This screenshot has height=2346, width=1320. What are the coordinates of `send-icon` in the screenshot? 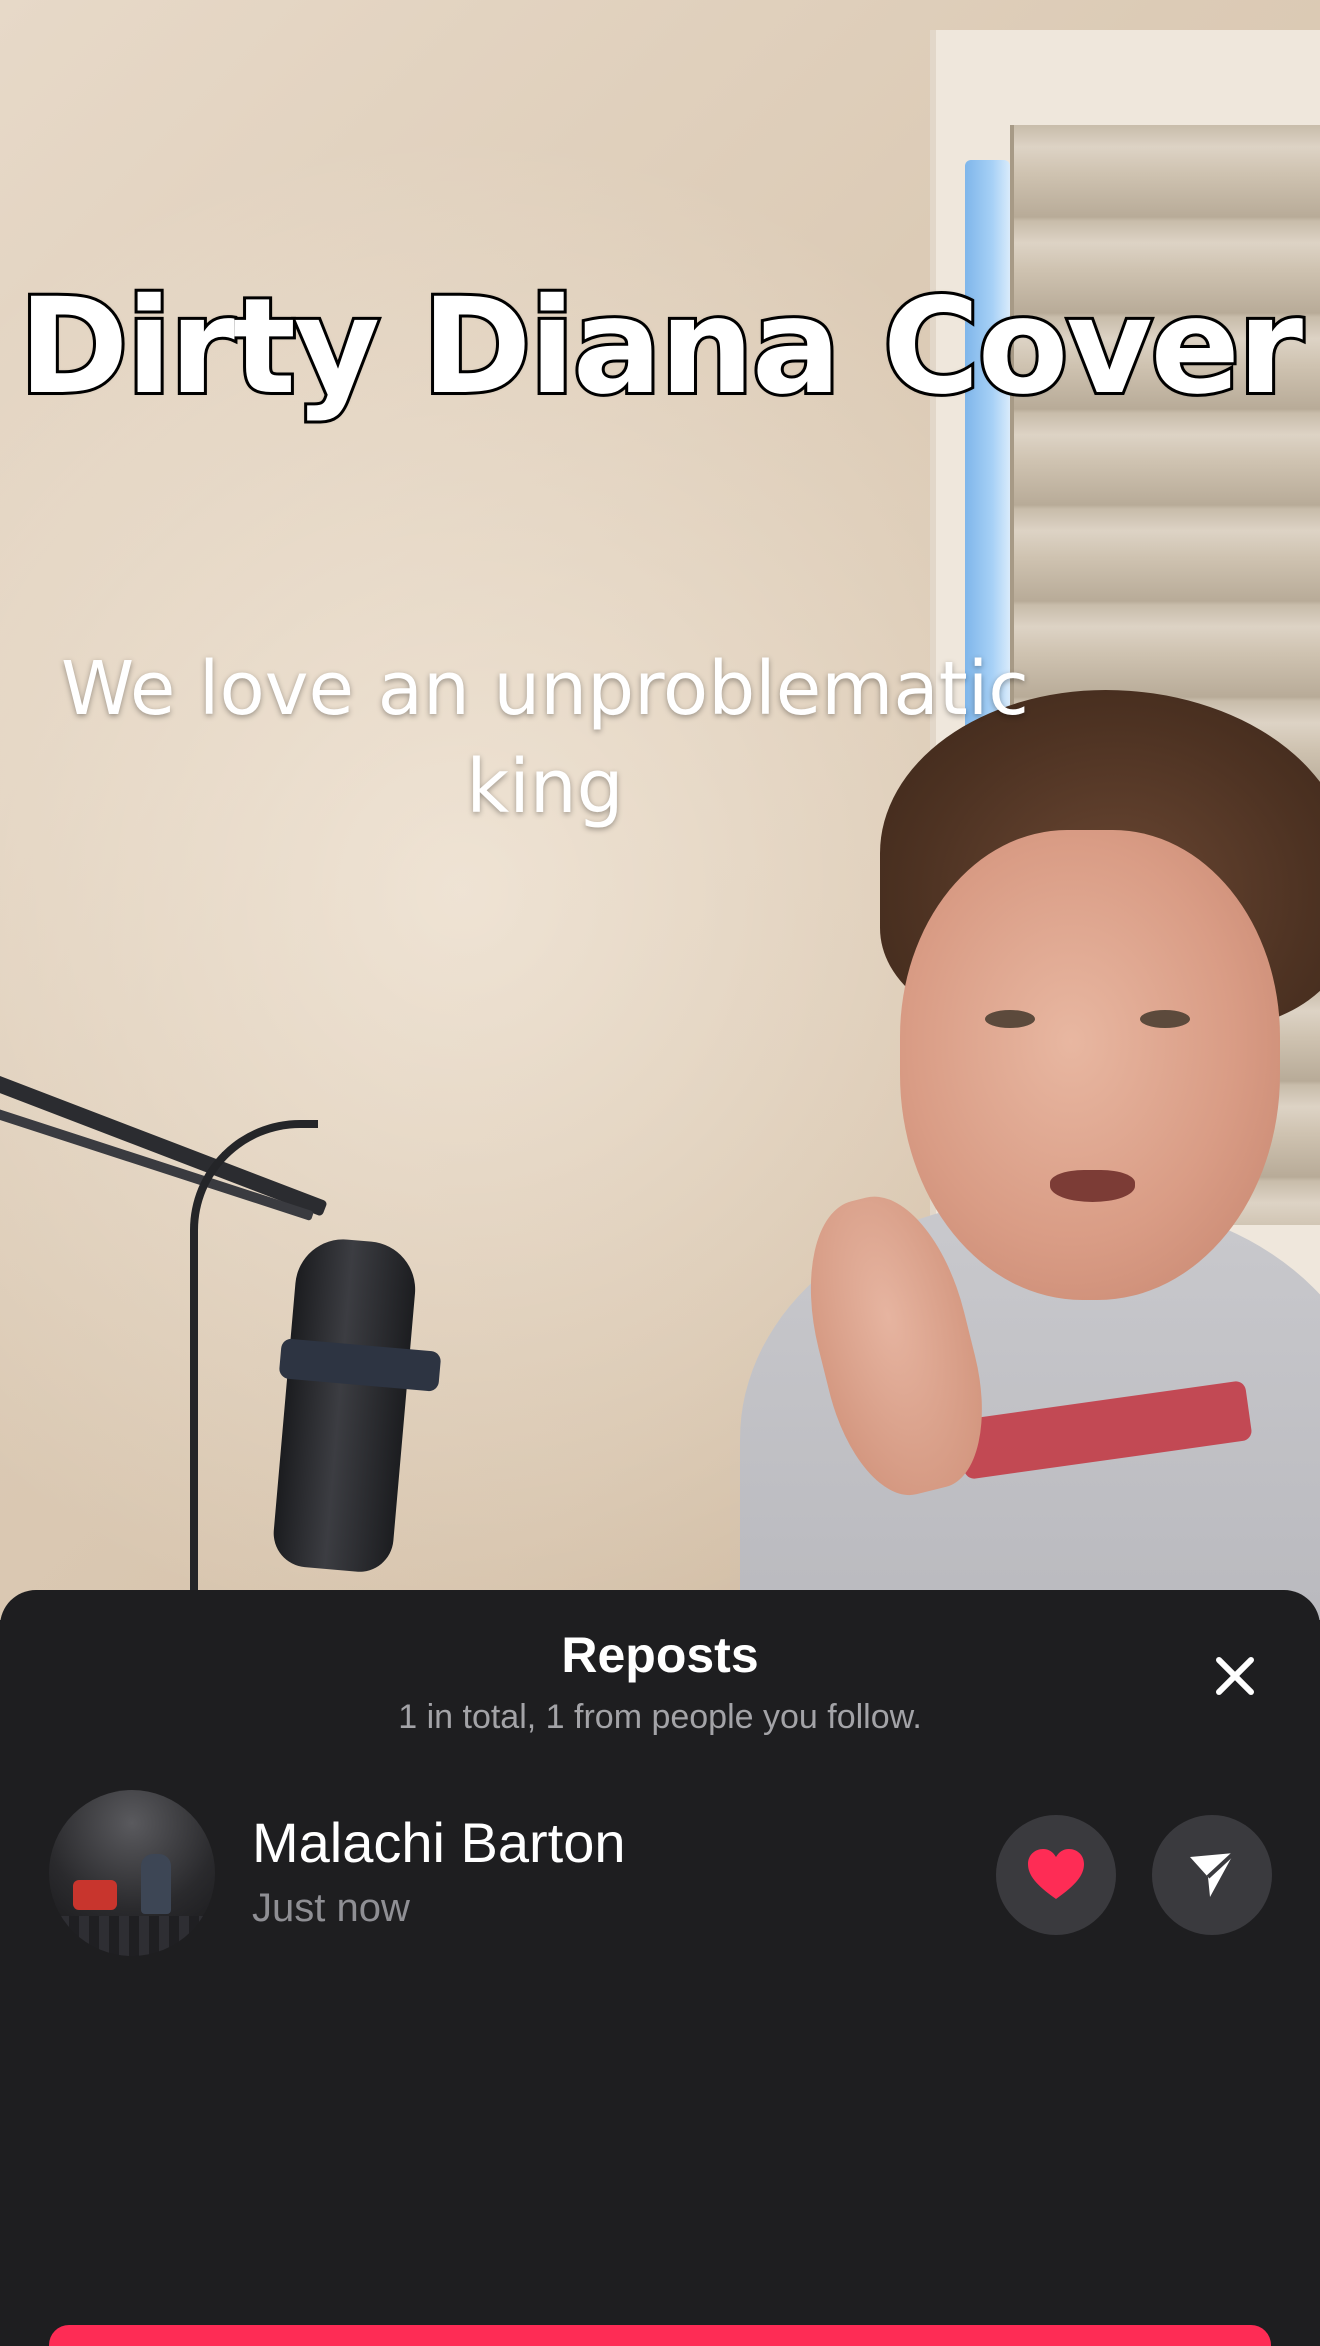 It's located at (1213, 1874).